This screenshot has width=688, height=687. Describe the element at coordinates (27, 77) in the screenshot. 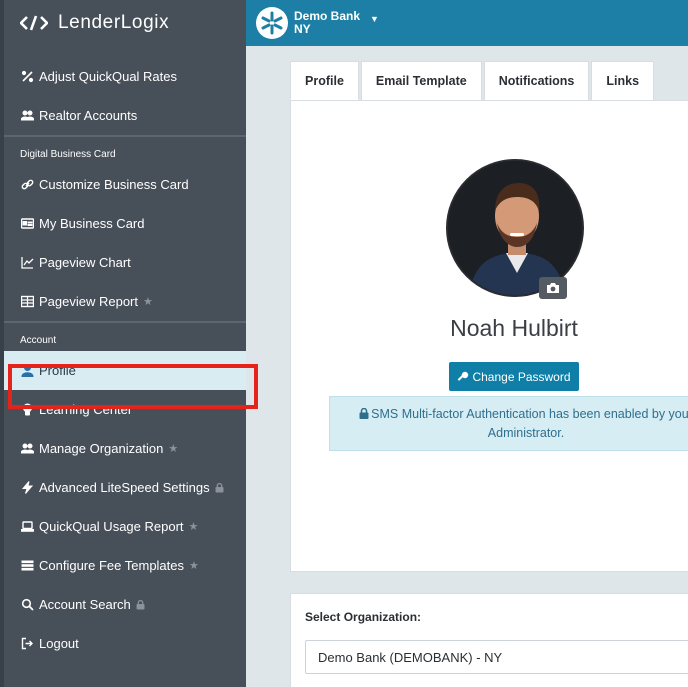

I see `percent-icon` at that location.